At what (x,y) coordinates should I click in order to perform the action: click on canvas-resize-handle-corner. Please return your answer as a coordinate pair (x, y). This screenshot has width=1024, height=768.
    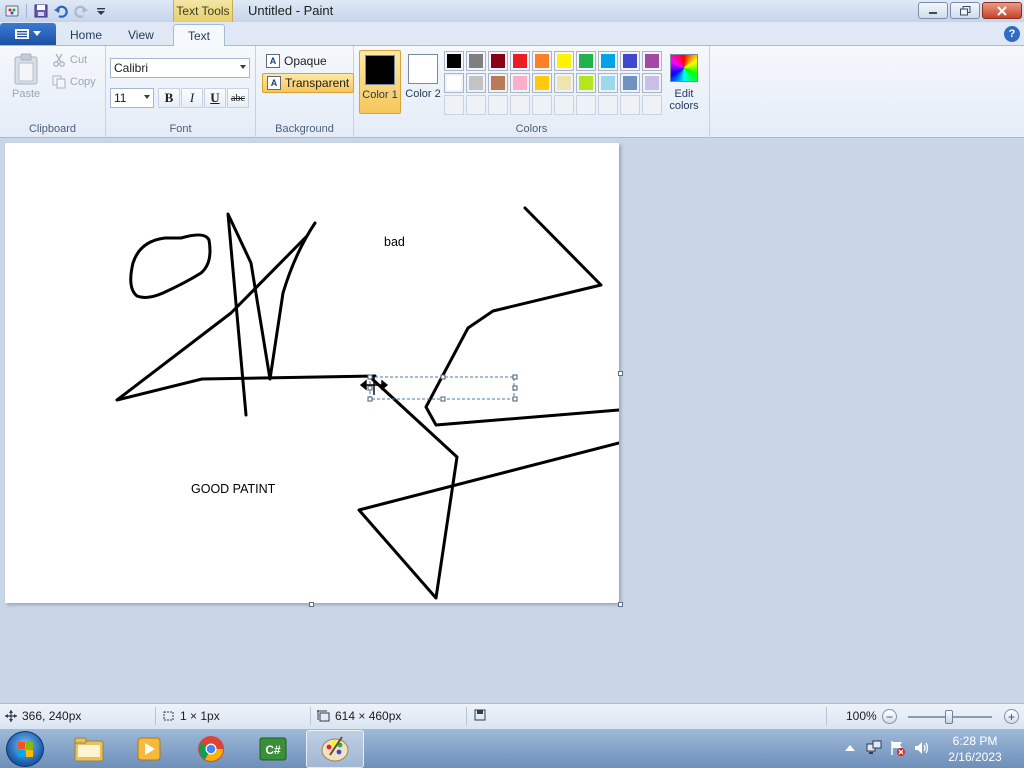
    Looking at the image, I should click on (620, 604).